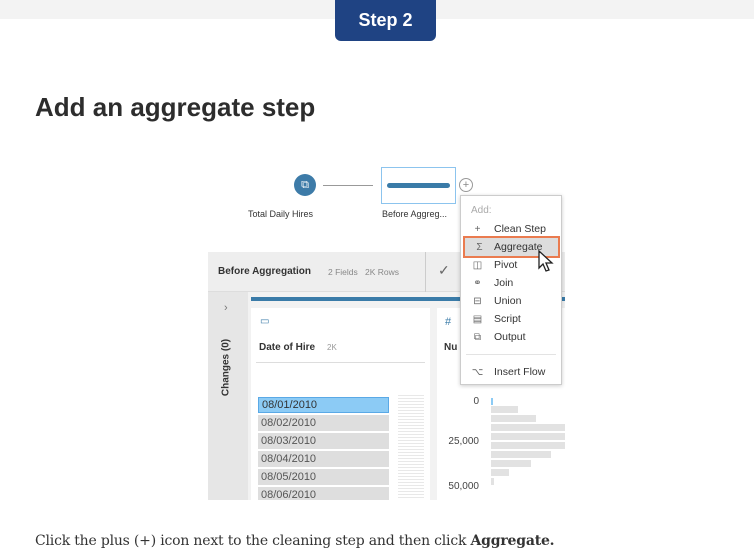 This screenshot has width=754, height=553. What do you see at coordinates (348, 185) in the screenshot?
I see `flow-connector` at bounding box center [348, 185].